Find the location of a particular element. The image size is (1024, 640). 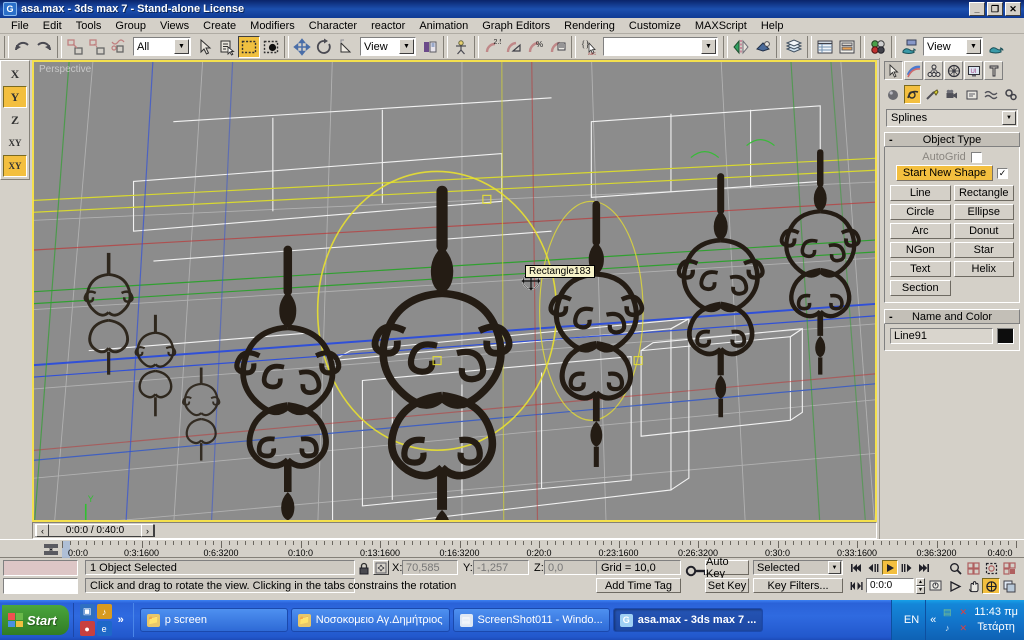

object-type-text-button: Text is located at coordinates (920, 269).